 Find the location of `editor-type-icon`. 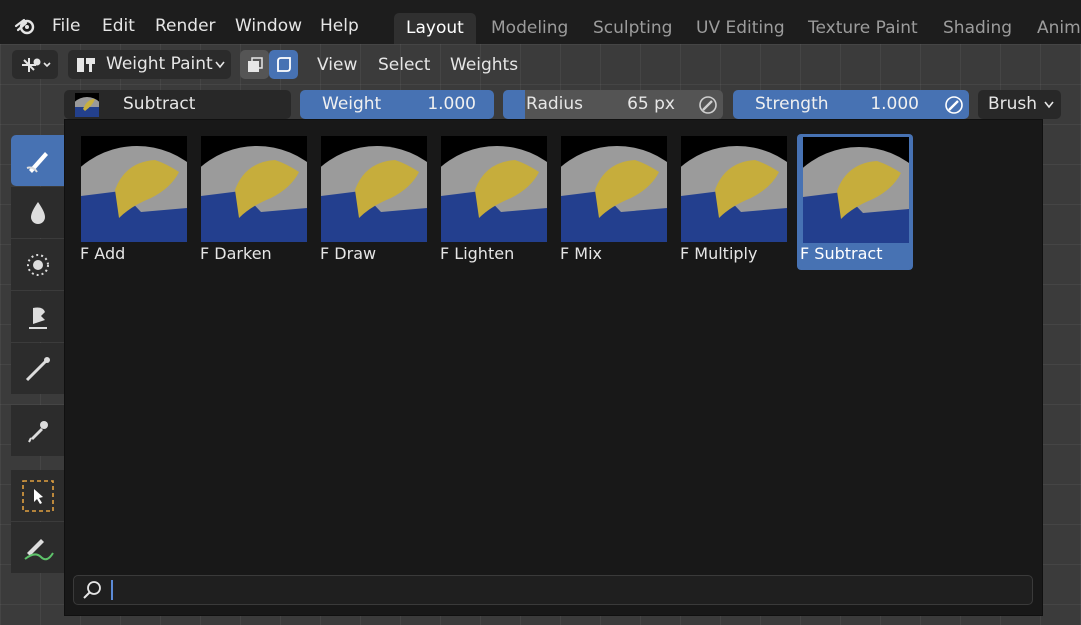

editor-type-icon is located at coordinates (36, 65).